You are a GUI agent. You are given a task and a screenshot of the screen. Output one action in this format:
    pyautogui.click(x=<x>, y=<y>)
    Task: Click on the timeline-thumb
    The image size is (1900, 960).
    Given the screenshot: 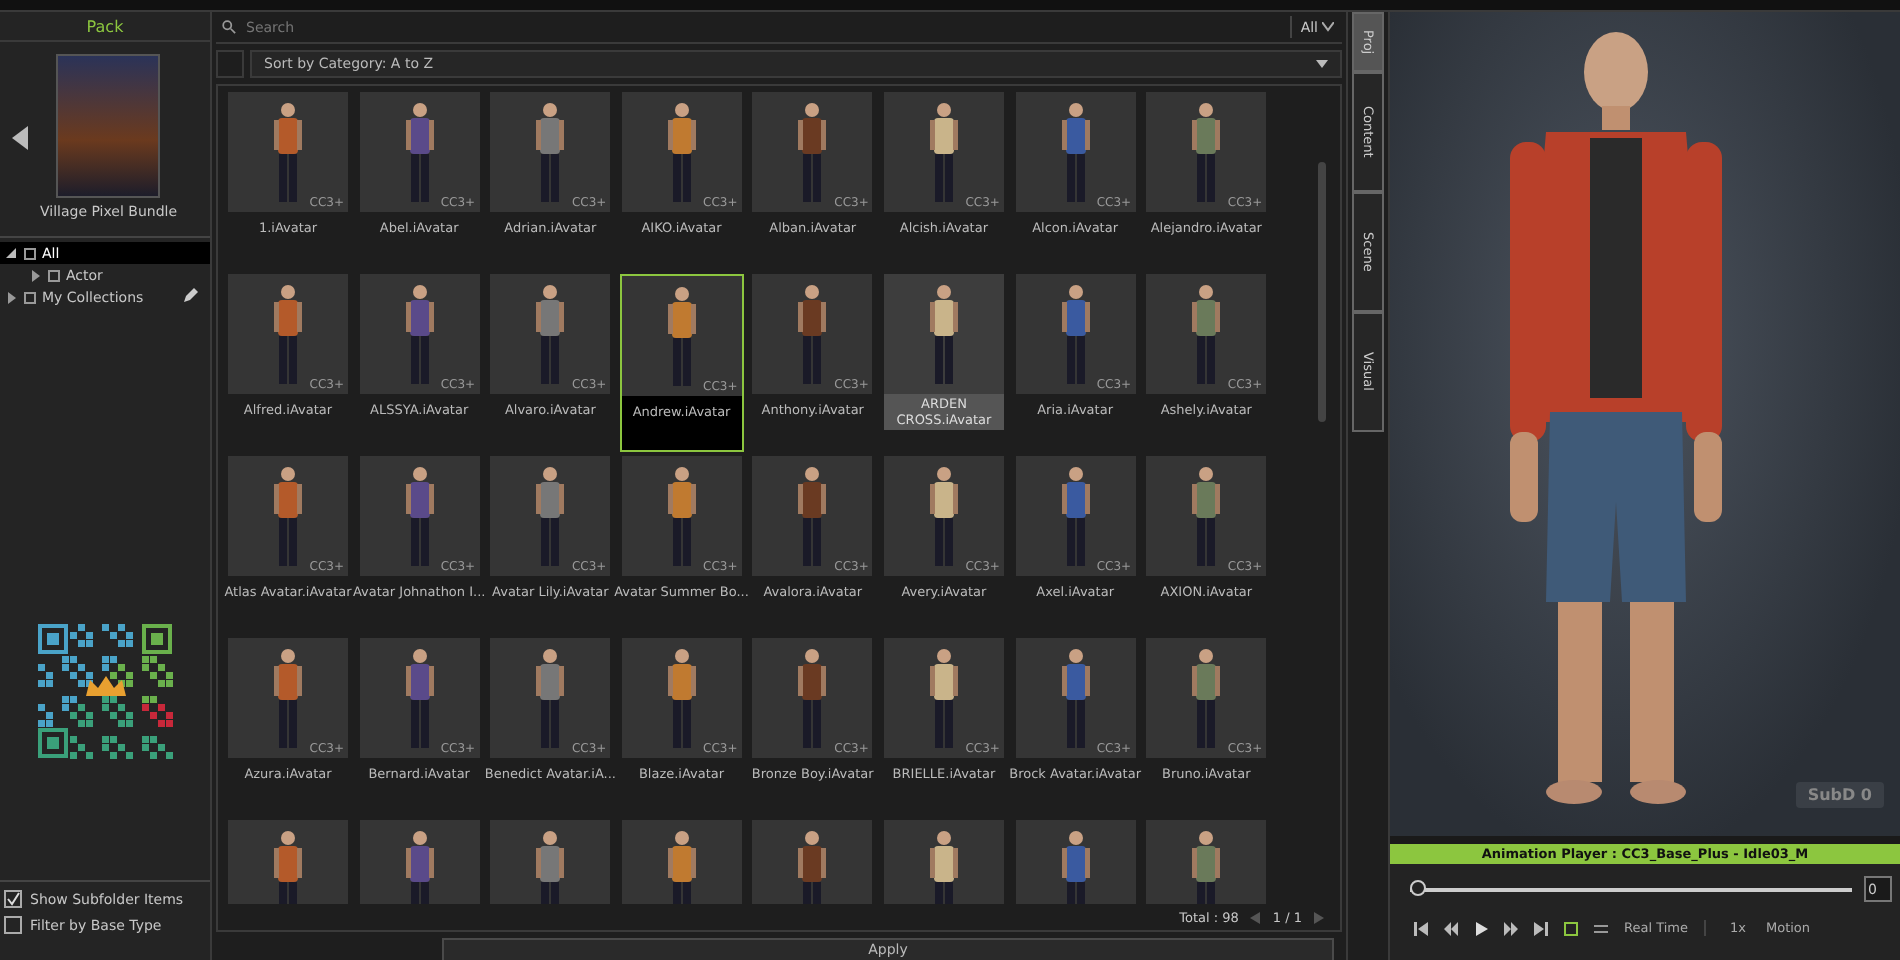 What is the action you would take?
    pyautogui.click(x=1418, y=887)
    